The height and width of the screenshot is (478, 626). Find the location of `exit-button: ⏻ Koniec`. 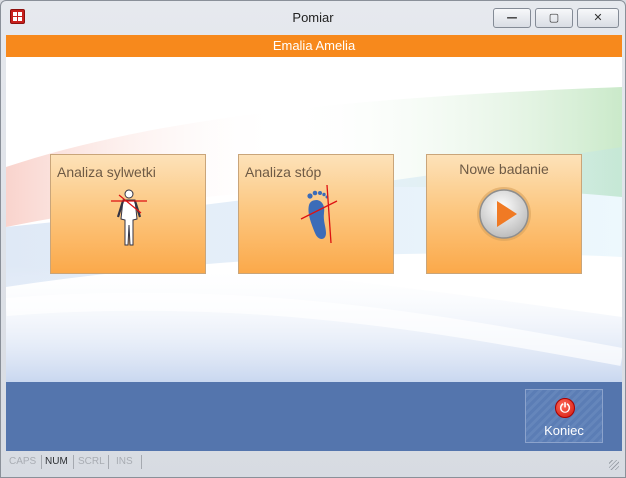

exit-button: ⏻ Koniec is located at coordinates (564, 416).